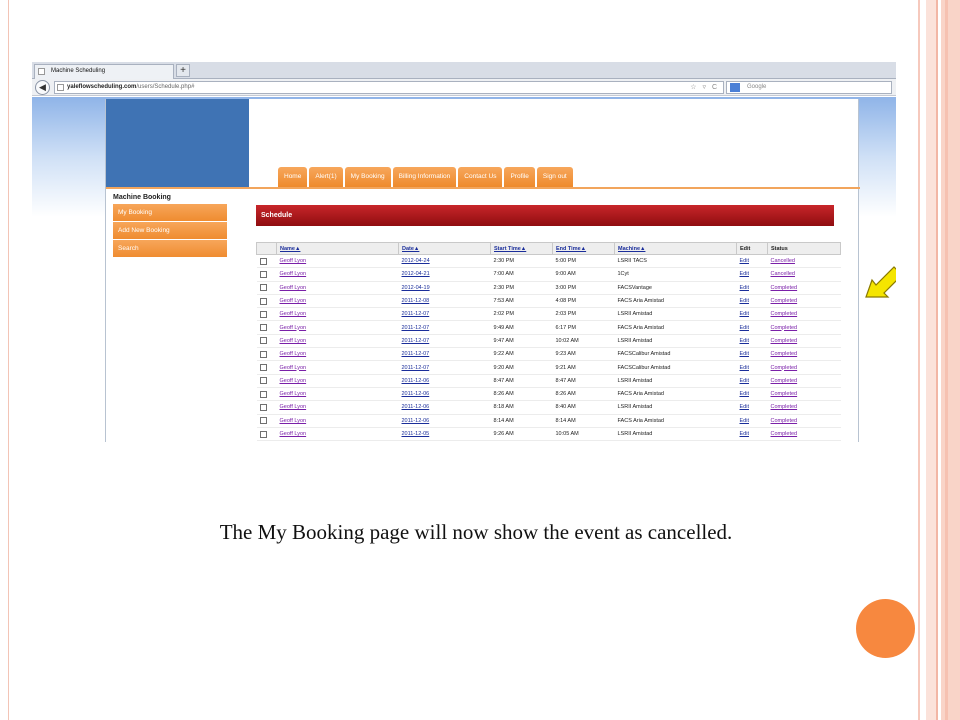 This screenshot has height=720, width=960. Describe the element at coordinates (444, 248) in the screenshot. I see `date-column-header: Date▲` at that location.